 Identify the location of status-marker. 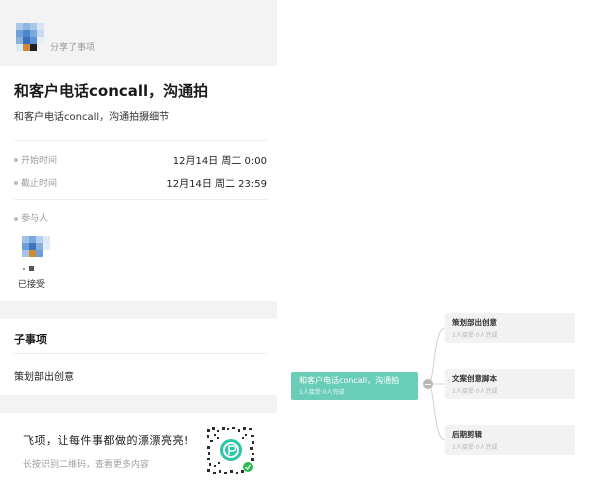
(31, 268).